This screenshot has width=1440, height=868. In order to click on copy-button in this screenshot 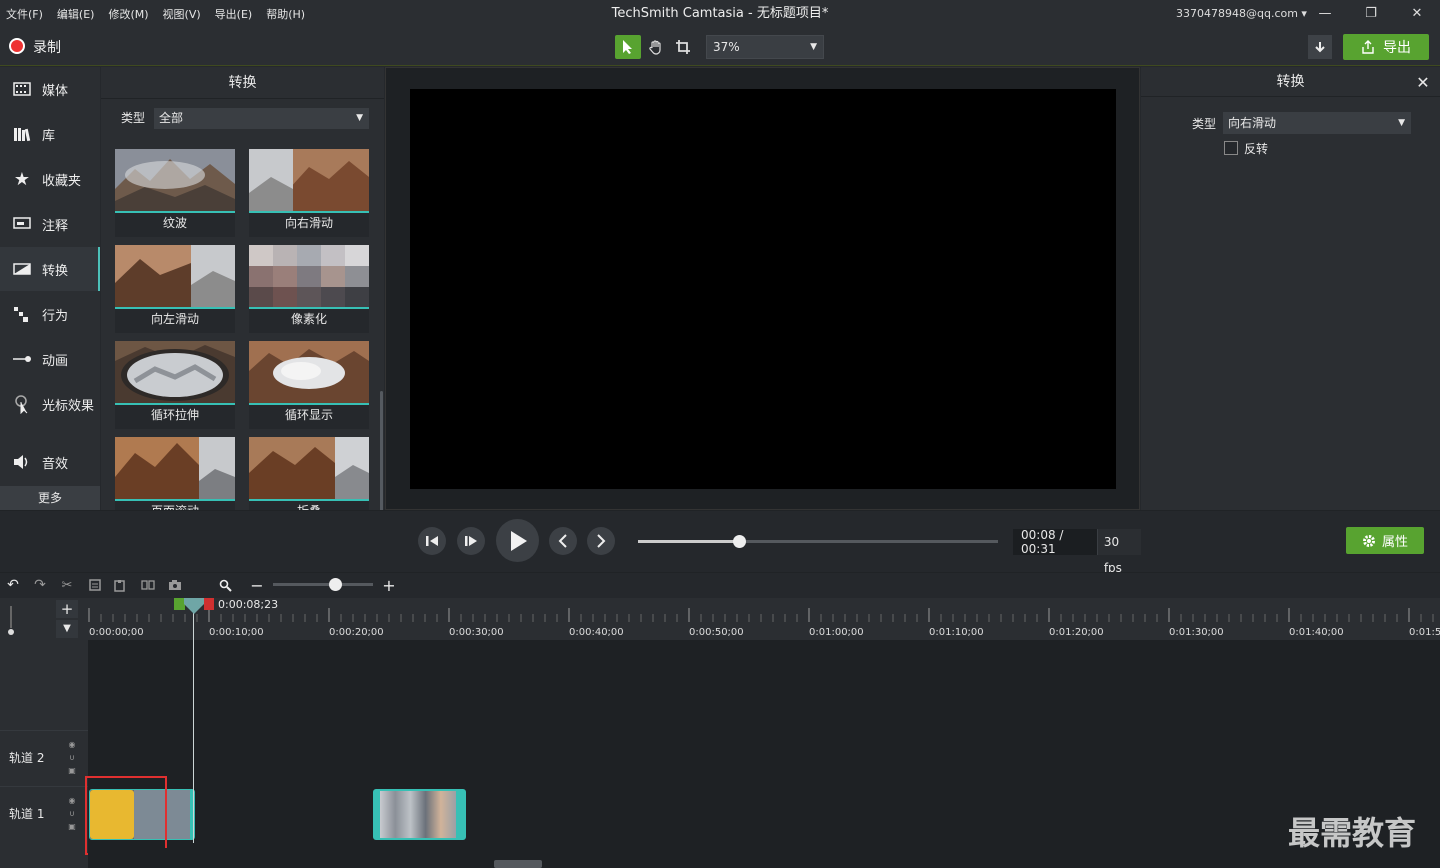, I will do `click(95, 585)`.